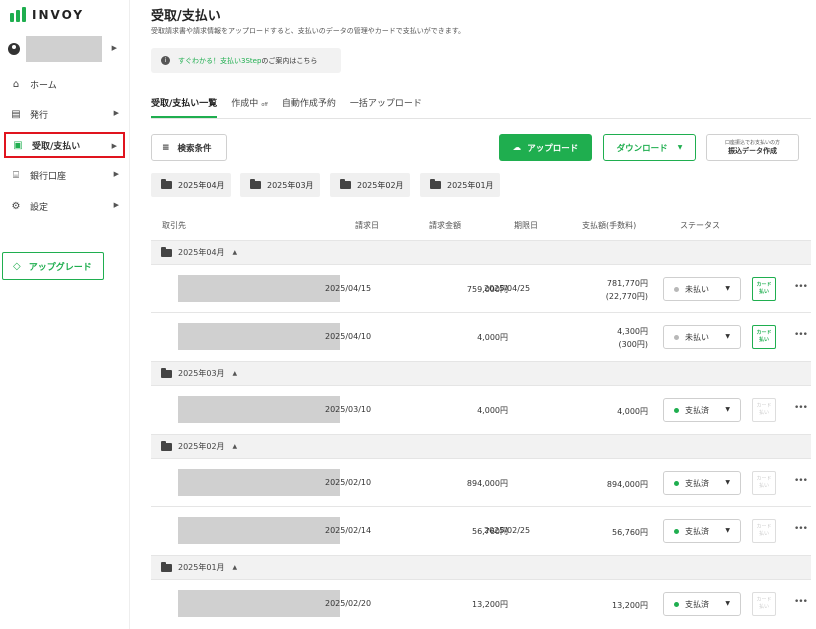 The height and width of the screenshot is (629, 816). What do you see at coordinates (64, 175) in the screenshot?
I see `sidebar-item-bank: ⌸ 銀行口座 ▶` at bounding box center [64, 175].